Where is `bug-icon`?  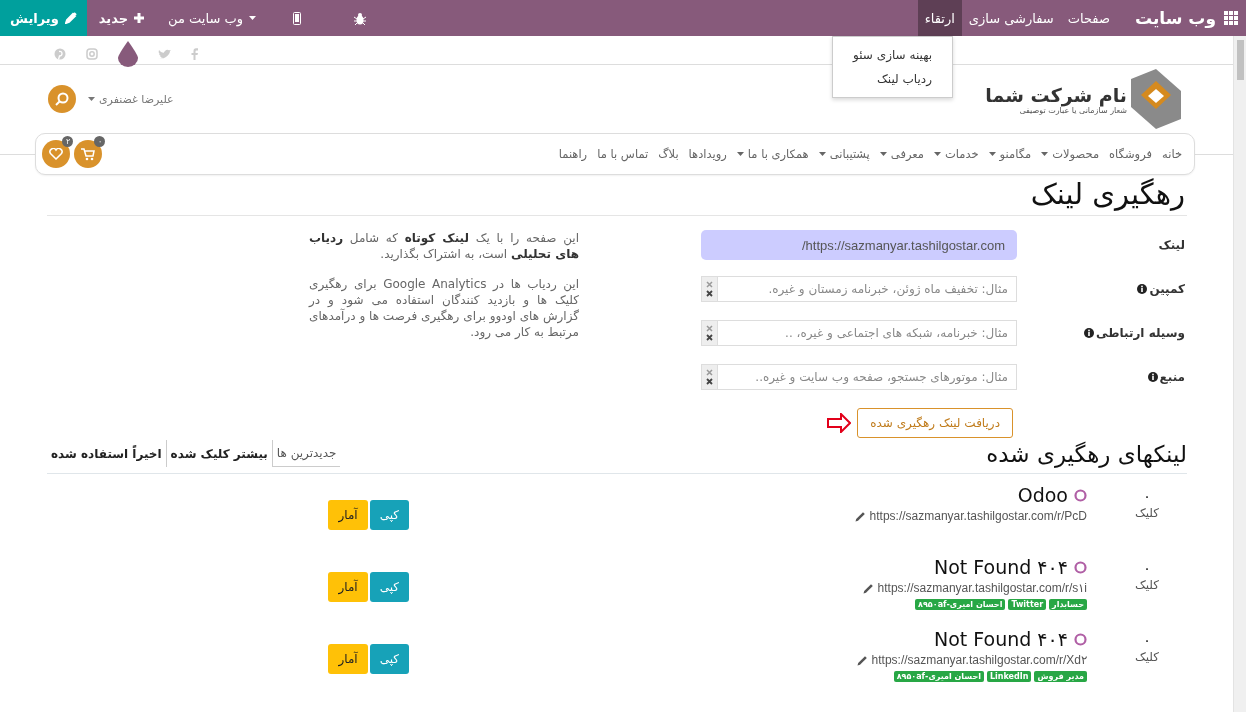 bug-icon is located at coordinates (359, 18).